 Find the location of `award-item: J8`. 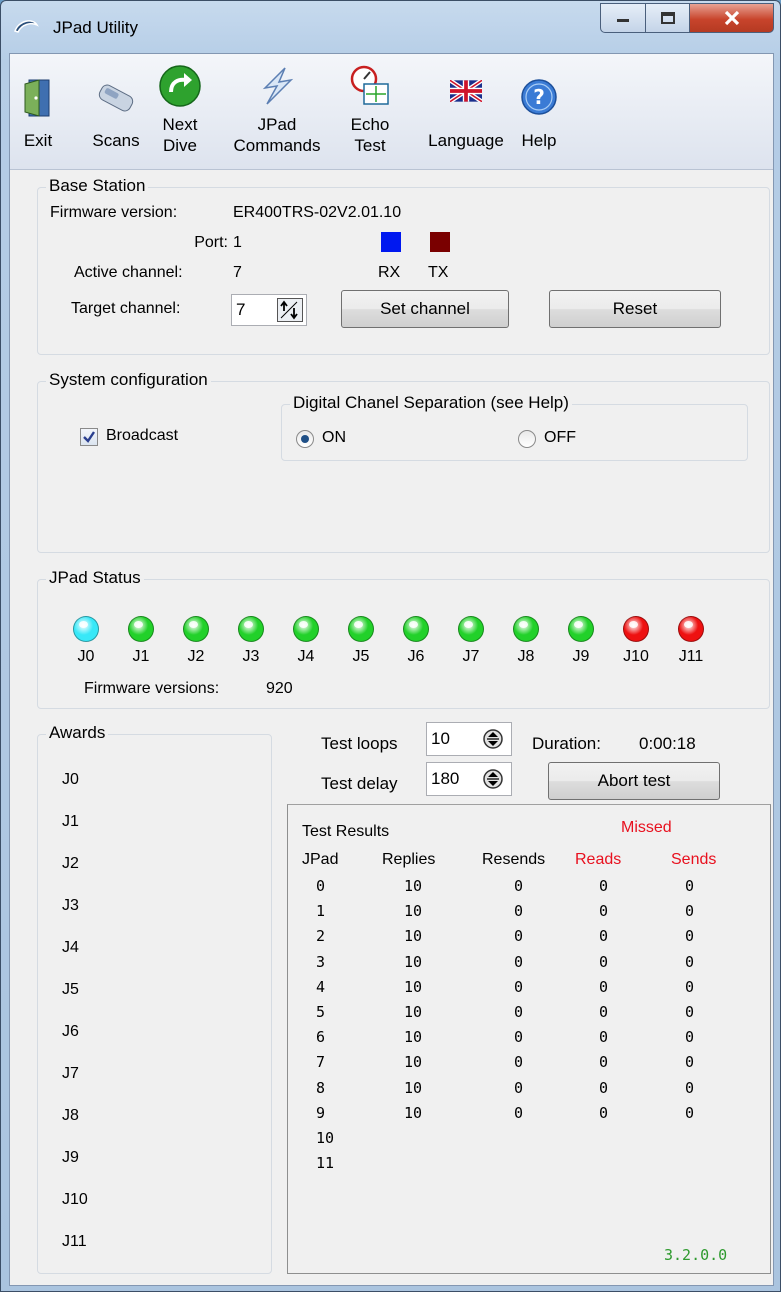

award-item: J8 is located at coordinates (70, 1115).